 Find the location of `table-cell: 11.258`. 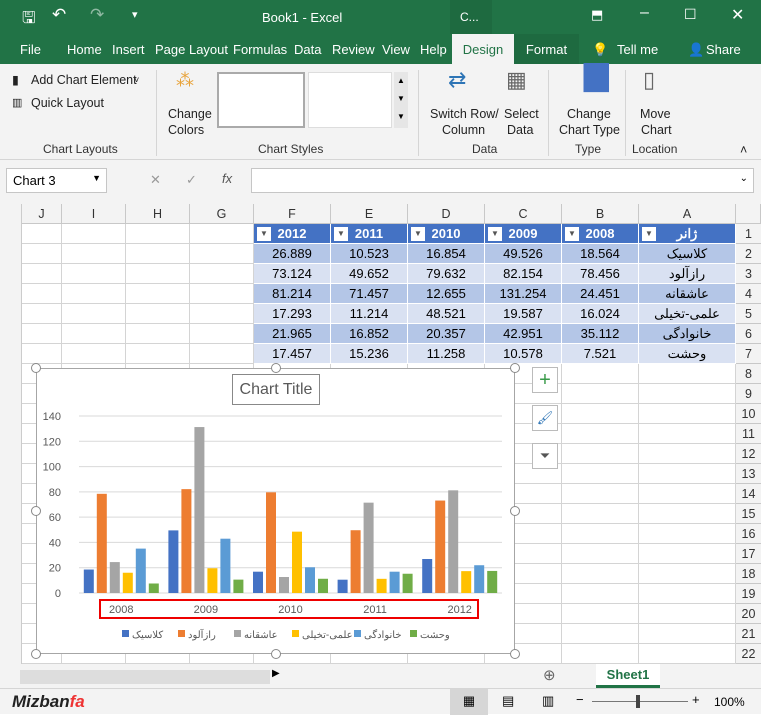

table-cell: 11.258 is located at coordinates (446, 354).